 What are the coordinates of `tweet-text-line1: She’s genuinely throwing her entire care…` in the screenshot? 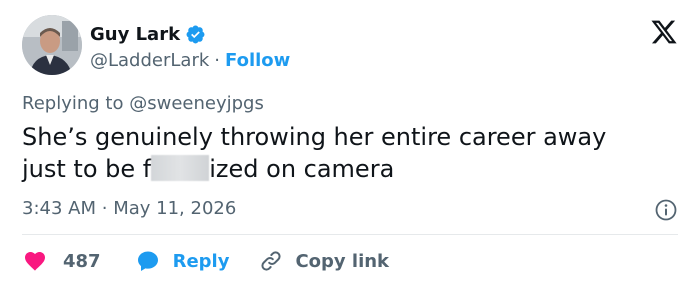 It's located at (314, 137).